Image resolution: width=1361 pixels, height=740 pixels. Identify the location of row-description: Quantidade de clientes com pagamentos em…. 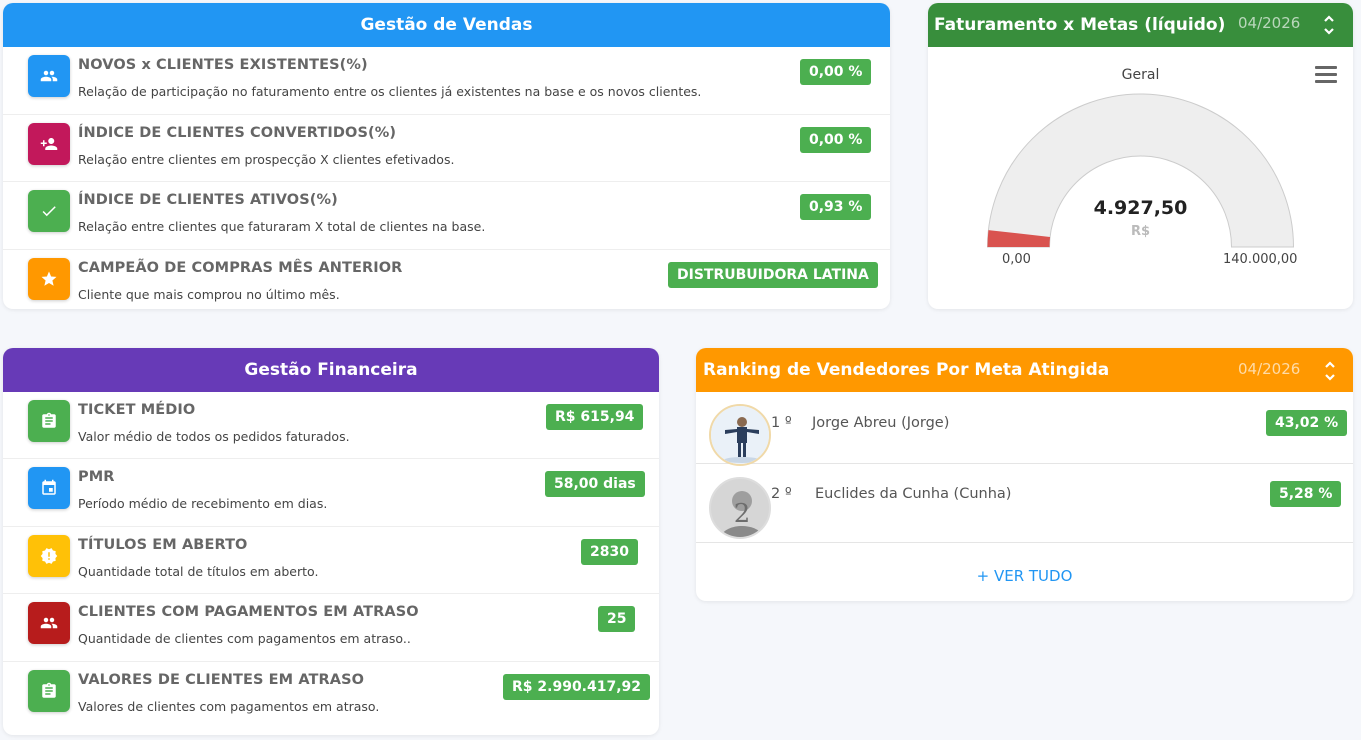
(244, 639).